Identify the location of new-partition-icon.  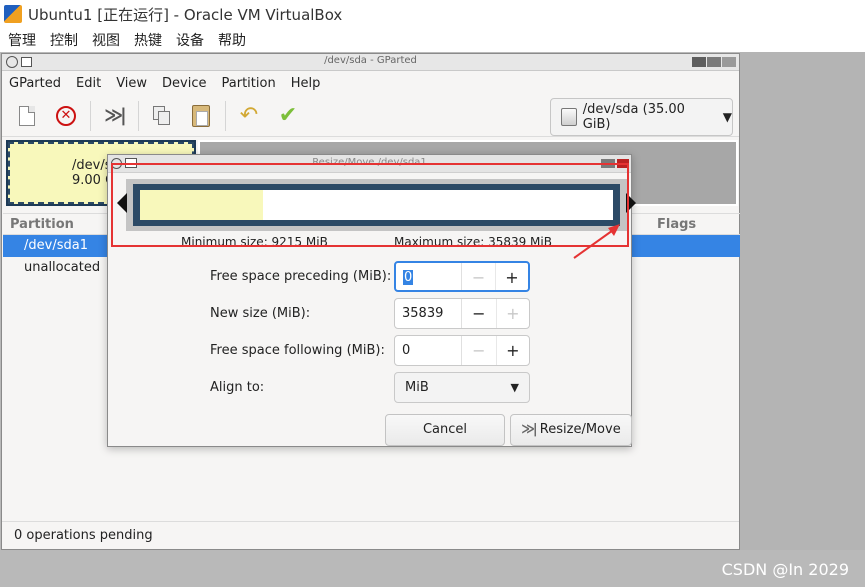
(27, 115).